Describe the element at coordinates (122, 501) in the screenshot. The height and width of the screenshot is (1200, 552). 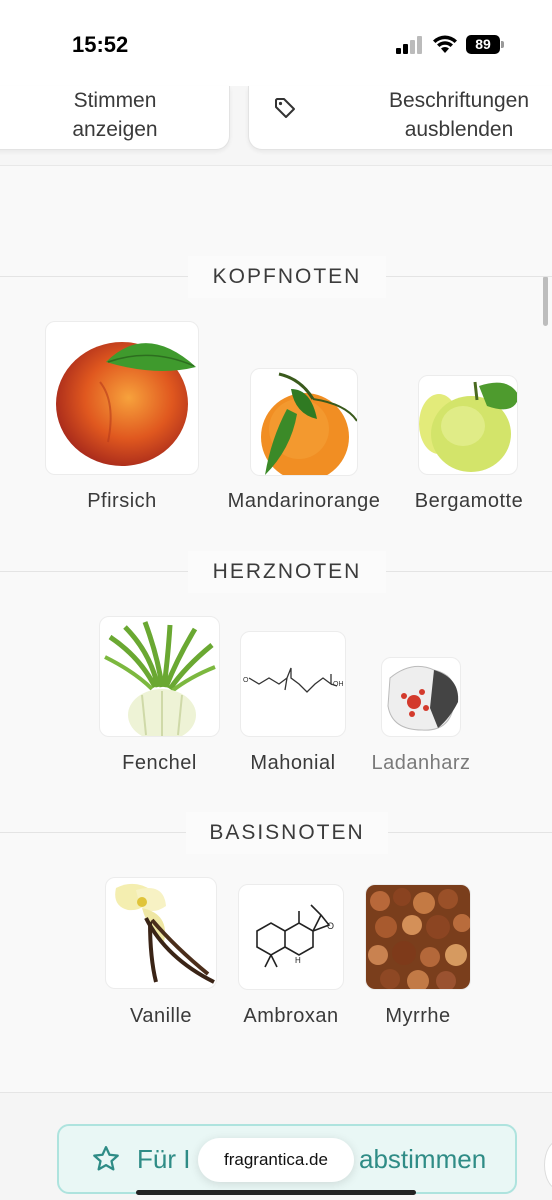
I see `note-label-peach: Pfirsich` at that location.